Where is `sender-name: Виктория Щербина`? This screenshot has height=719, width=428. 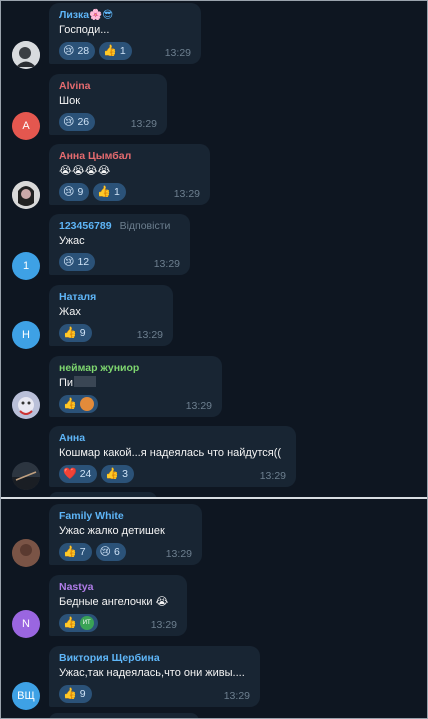 sender-name: Виктория Щербина is located at coordinates (154, 658).